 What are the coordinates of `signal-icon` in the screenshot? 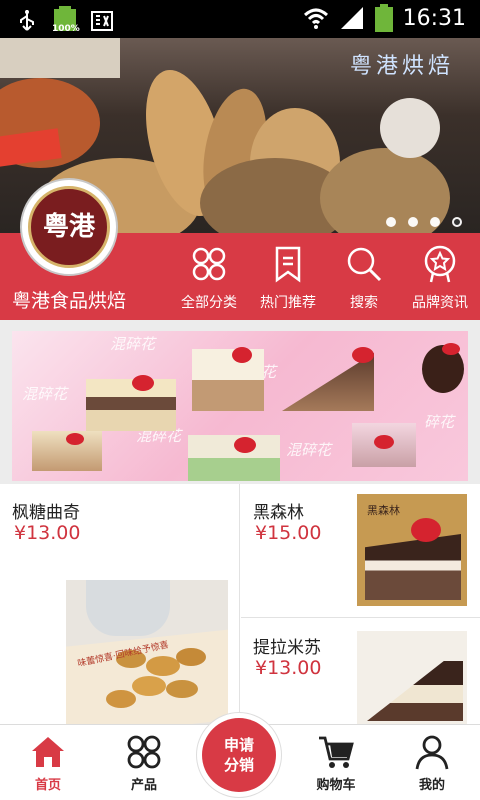 It's located at (351, 18).